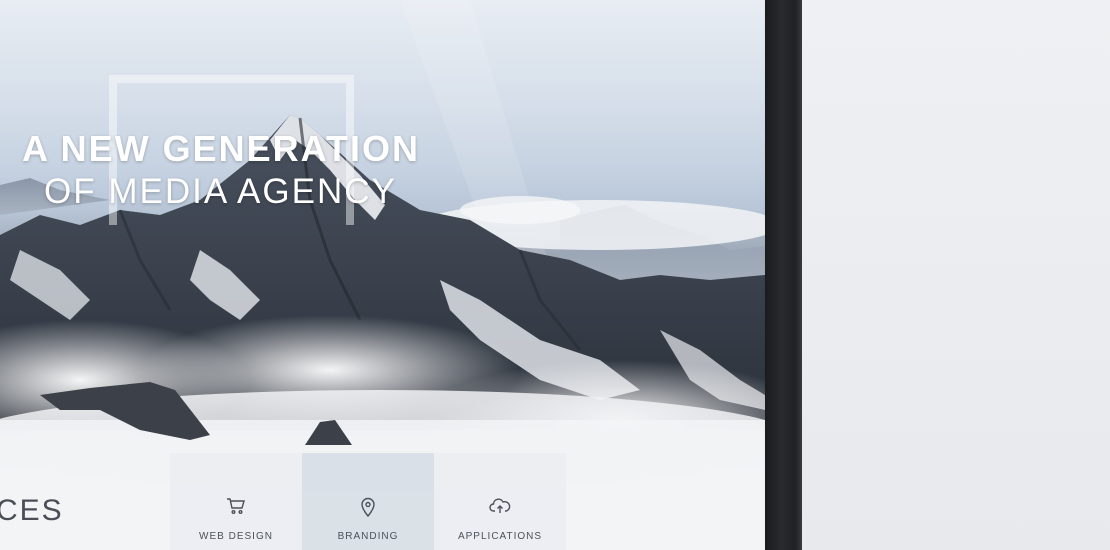  What do you see at coordinates (500, 536) in the screenshot?
I see `service-label: APPLICATIONS` at bounding box center [500, 536].